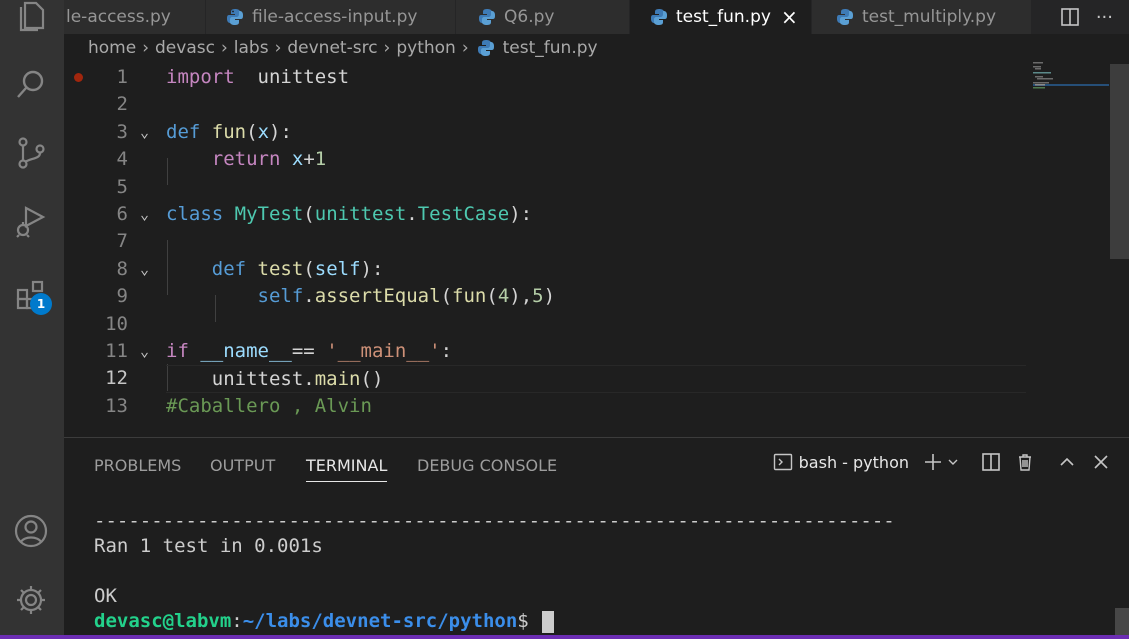  What do you see at coordinates (1070, 17) in the screenshot?
I see `split-editor-icon` at bounding box center [1070, 17].